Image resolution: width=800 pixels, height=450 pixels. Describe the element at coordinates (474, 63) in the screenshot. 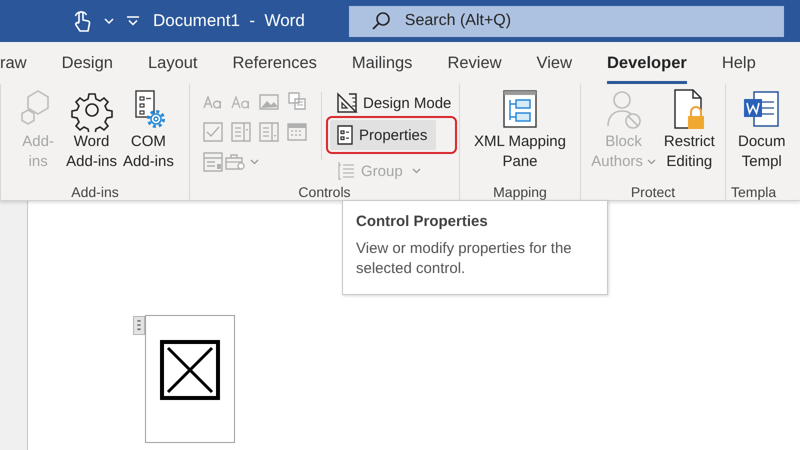

I see `ribbon-tab: Review` at that location.